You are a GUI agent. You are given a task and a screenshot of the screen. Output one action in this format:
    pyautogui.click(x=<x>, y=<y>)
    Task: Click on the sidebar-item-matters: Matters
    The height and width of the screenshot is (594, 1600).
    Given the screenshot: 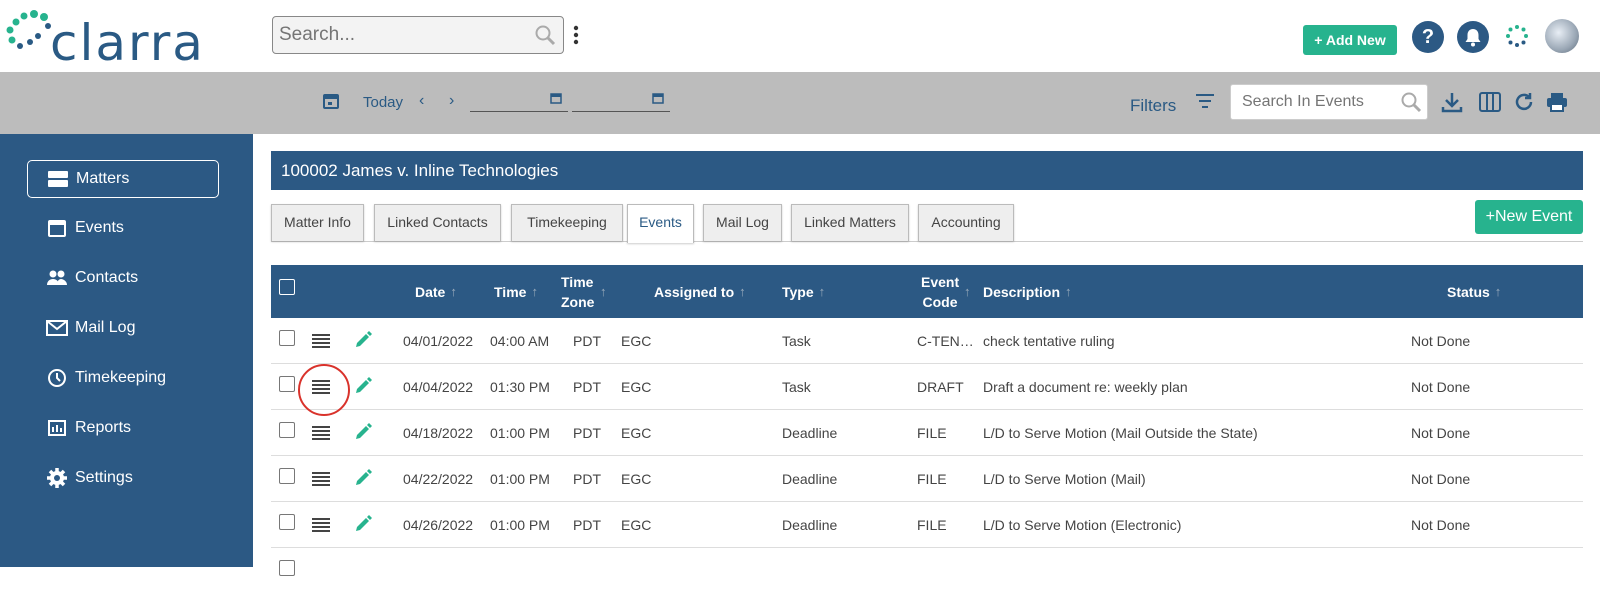 What is the action you would take?
    pyautogui.click(x=123, y=179)
    